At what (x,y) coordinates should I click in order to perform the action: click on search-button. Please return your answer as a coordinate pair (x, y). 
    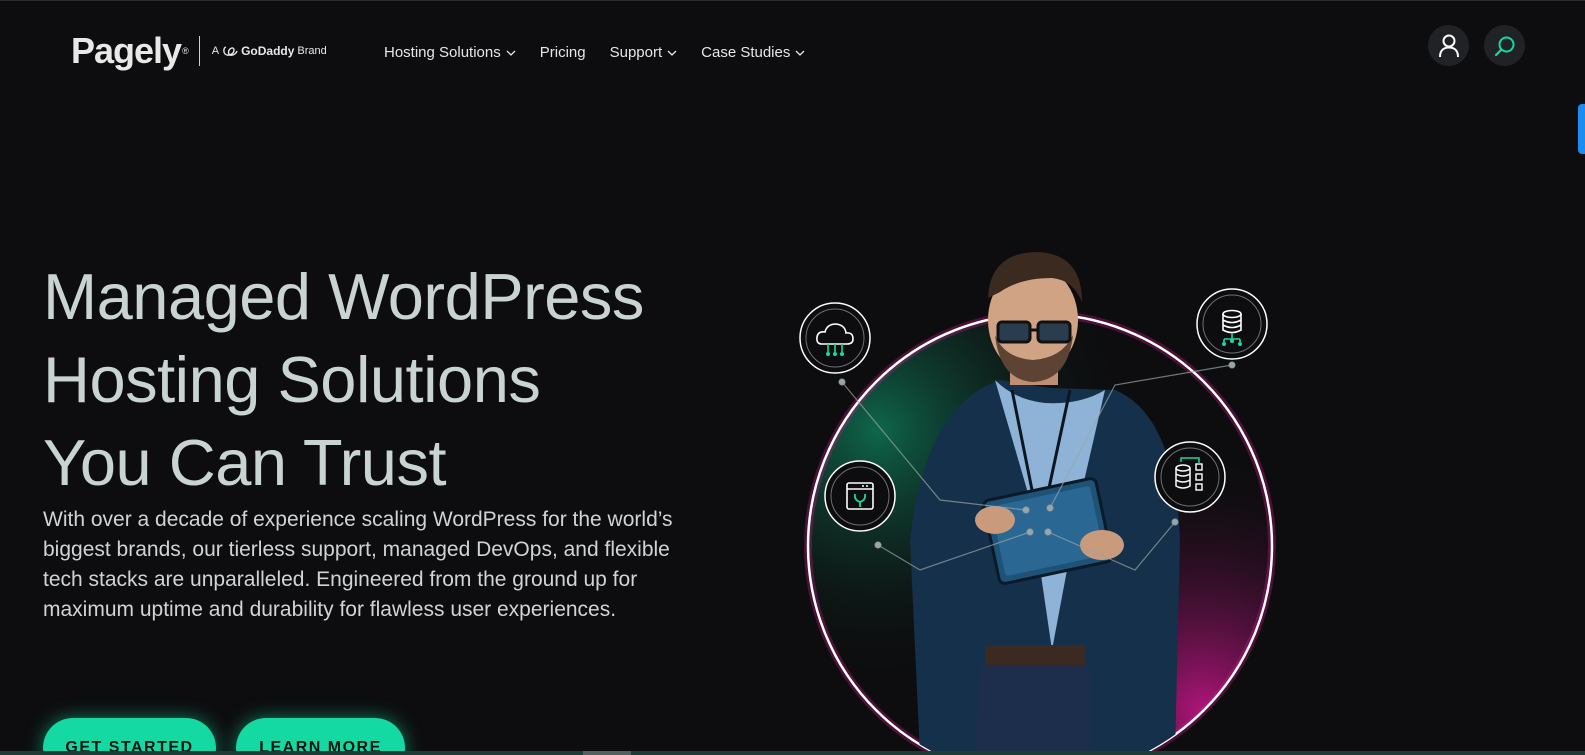
    Looking at the image, I should click on (1504, 45).